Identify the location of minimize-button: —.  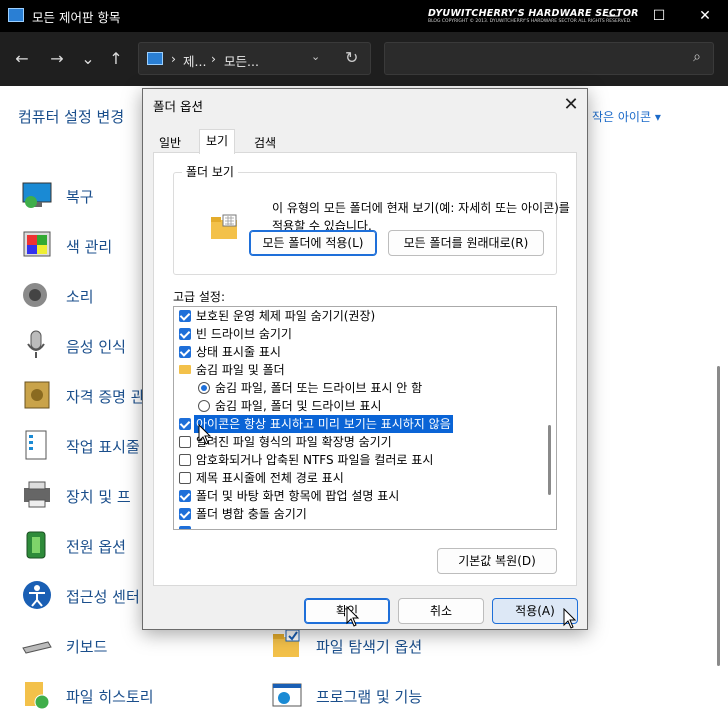
(613, 16).